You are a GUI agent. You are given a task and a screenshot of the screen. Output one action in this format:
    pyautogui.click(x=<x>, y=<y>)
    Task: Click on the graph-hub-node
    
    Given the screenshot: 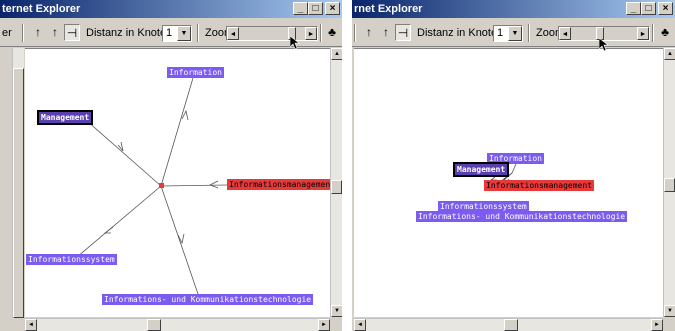 What is the action you would take?
    pyautogui.click(x=161, y=185)
    